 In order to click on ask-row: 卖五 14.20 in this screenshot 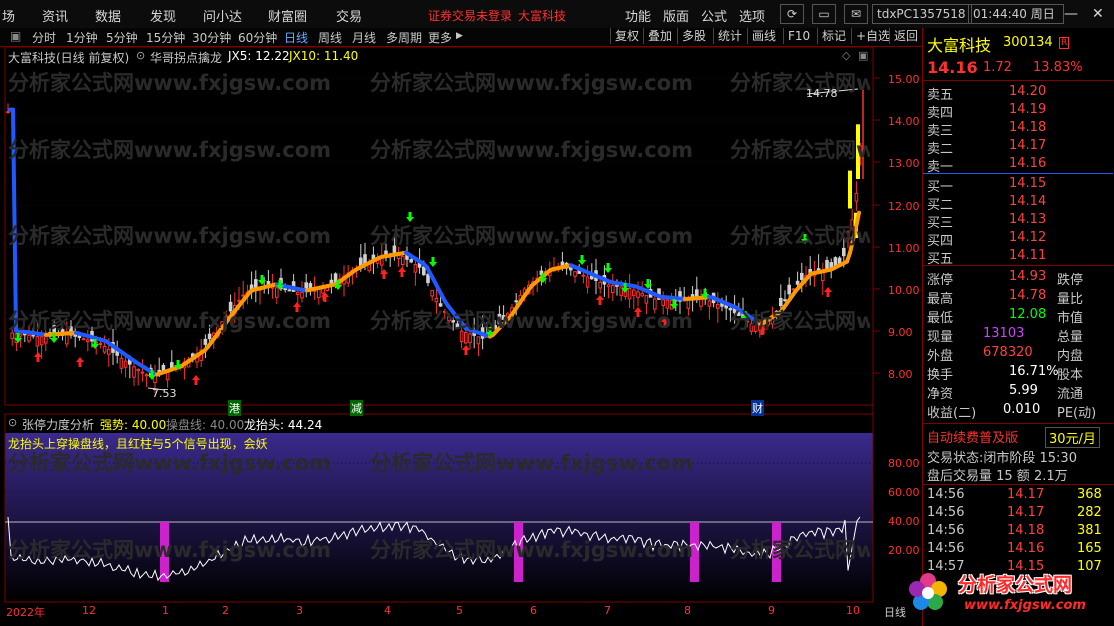, I will do `click(1019, 93)`.